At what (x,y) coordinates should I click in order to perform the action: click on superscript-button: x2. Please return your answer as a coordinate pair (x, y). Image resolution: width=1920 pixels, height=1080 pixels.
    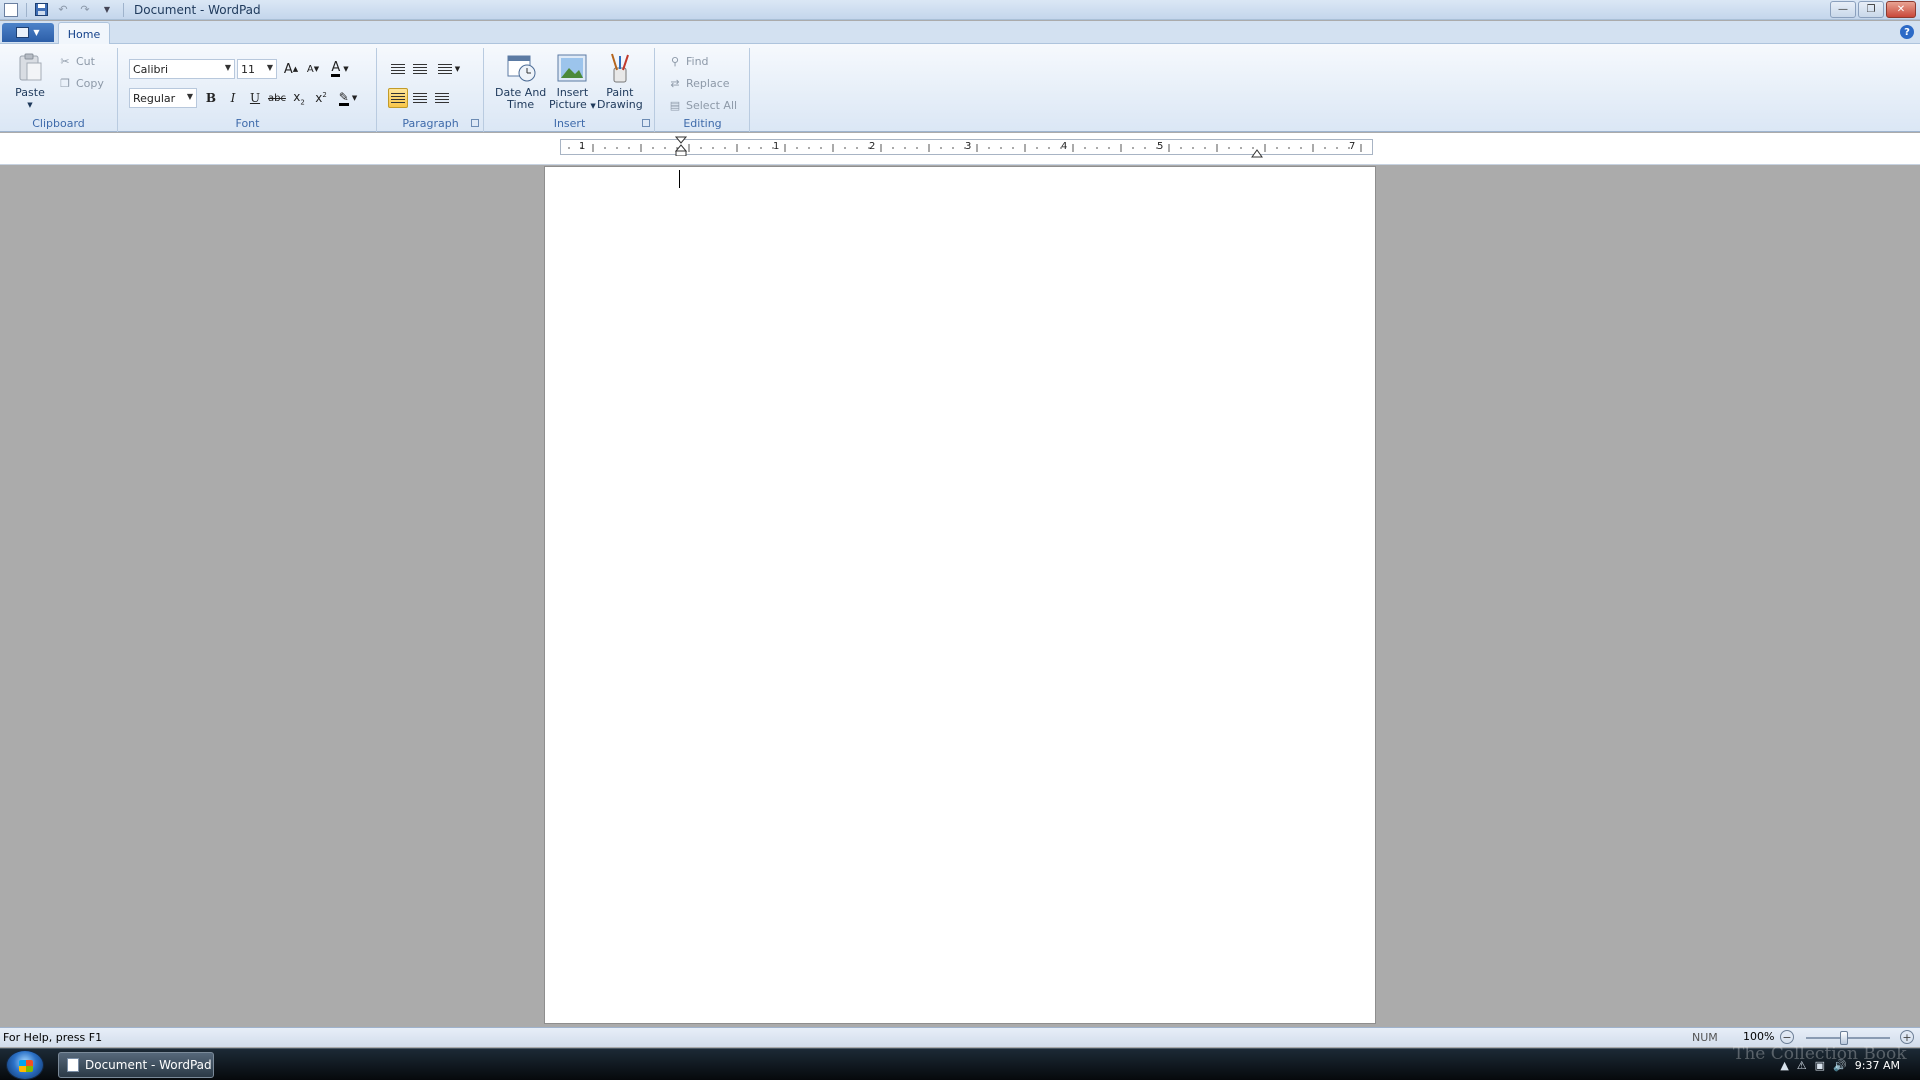
    Looking at the image, I should click on (321, 98).